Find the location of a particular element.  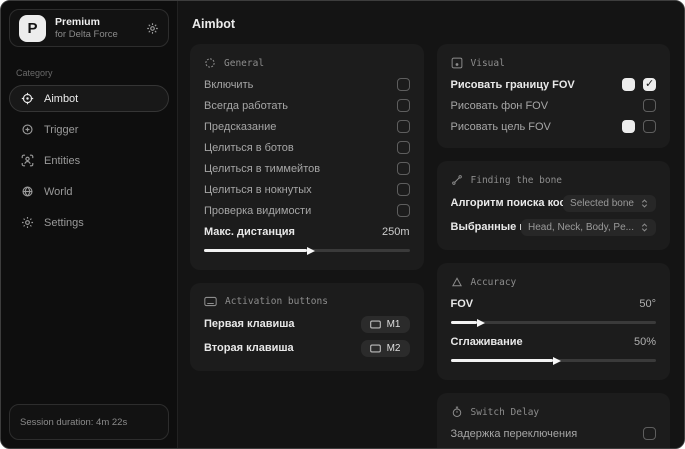

premium-card: P Premium for Delta Force is located at coordinates (89, 28).